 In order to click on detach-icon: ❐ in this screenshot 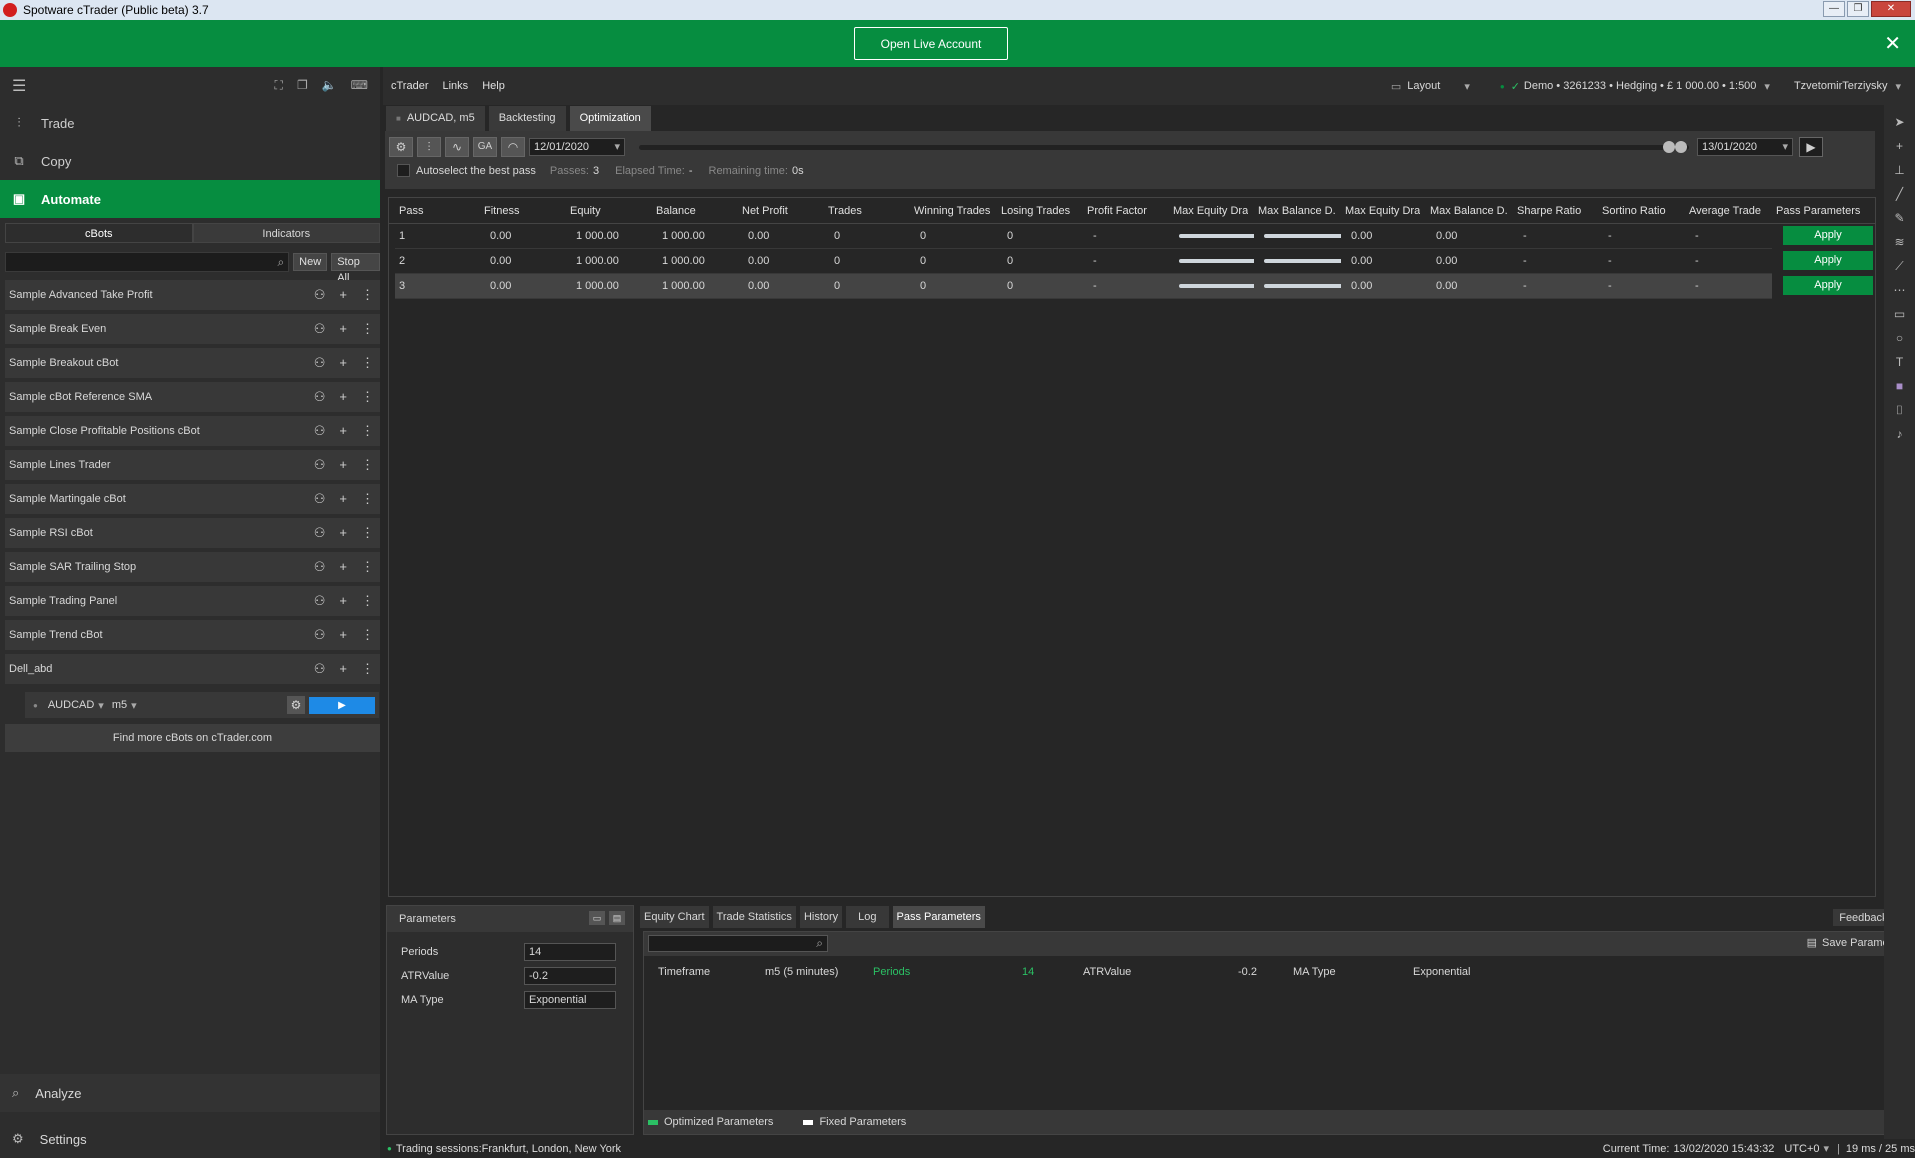, I will do `click(302, 85)`.